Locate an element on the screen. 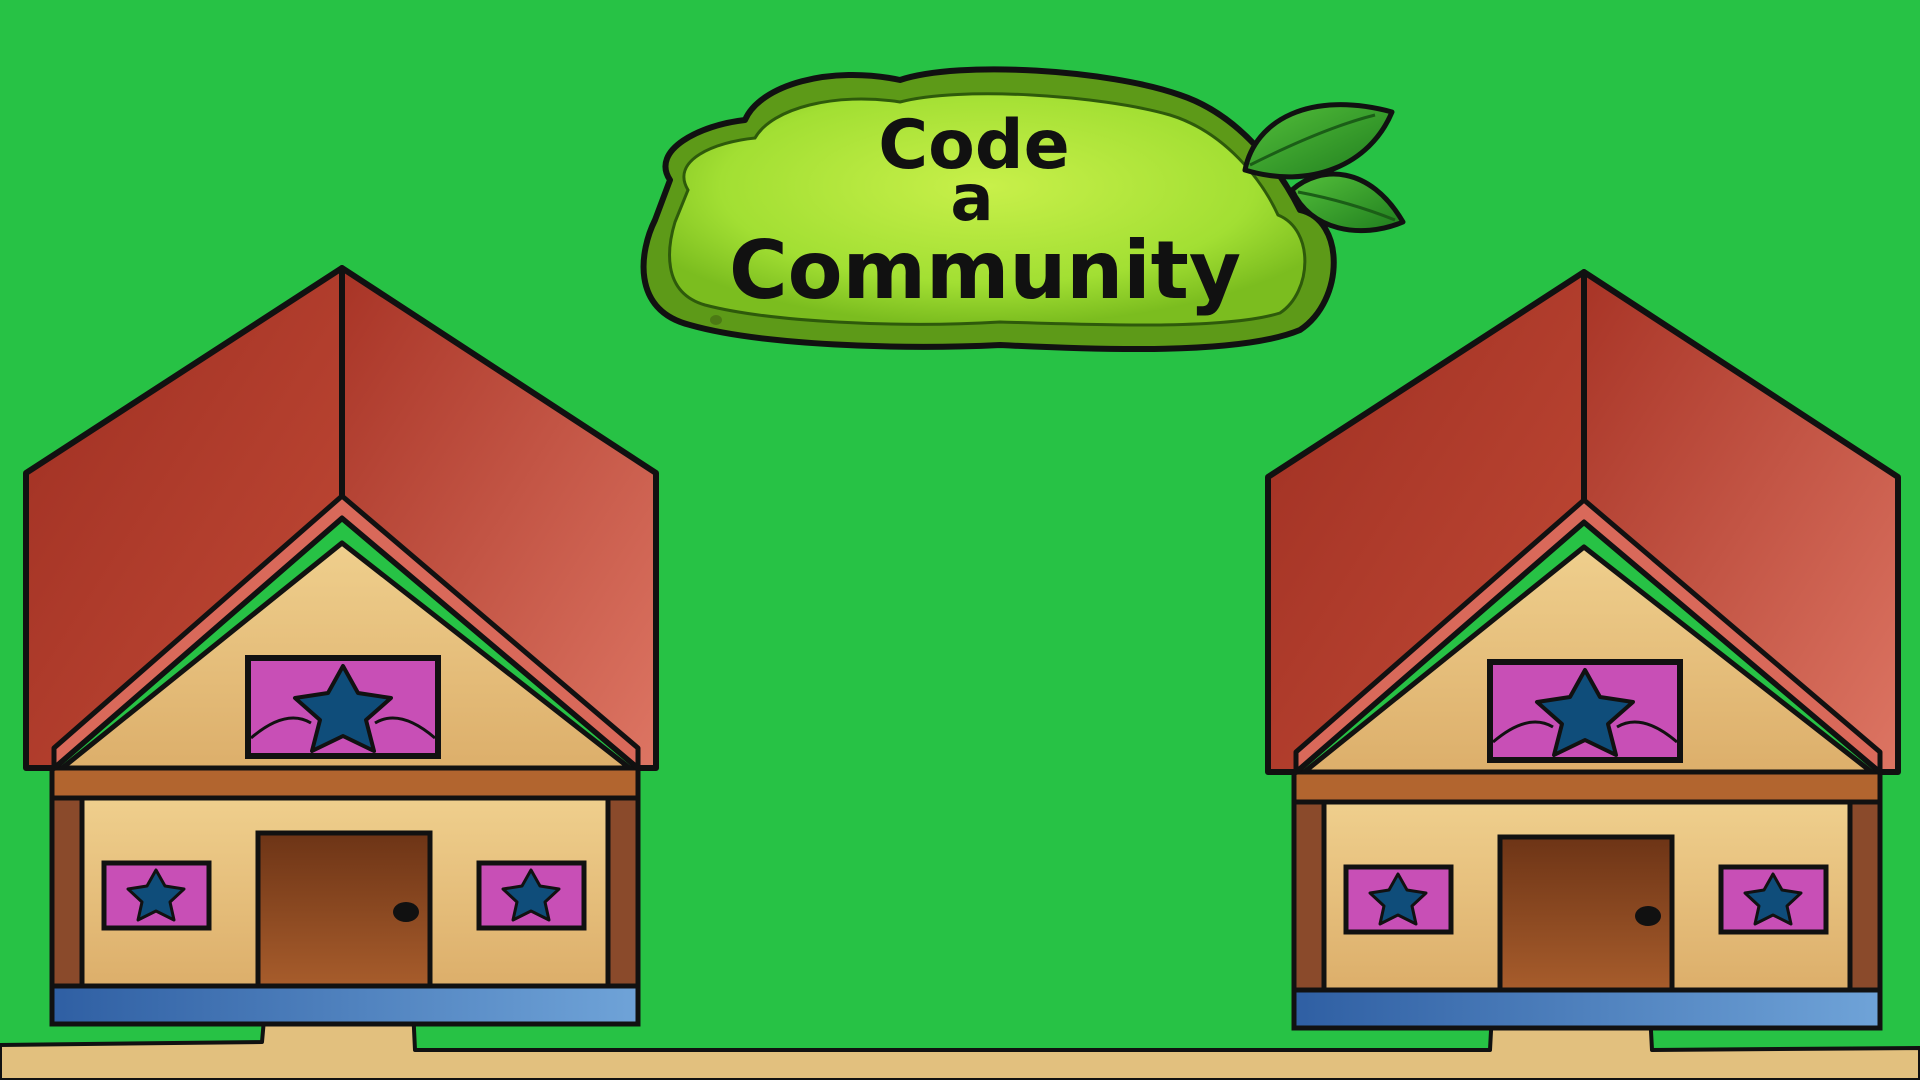  title-line-3: Community is located at coordinates (985, 270).